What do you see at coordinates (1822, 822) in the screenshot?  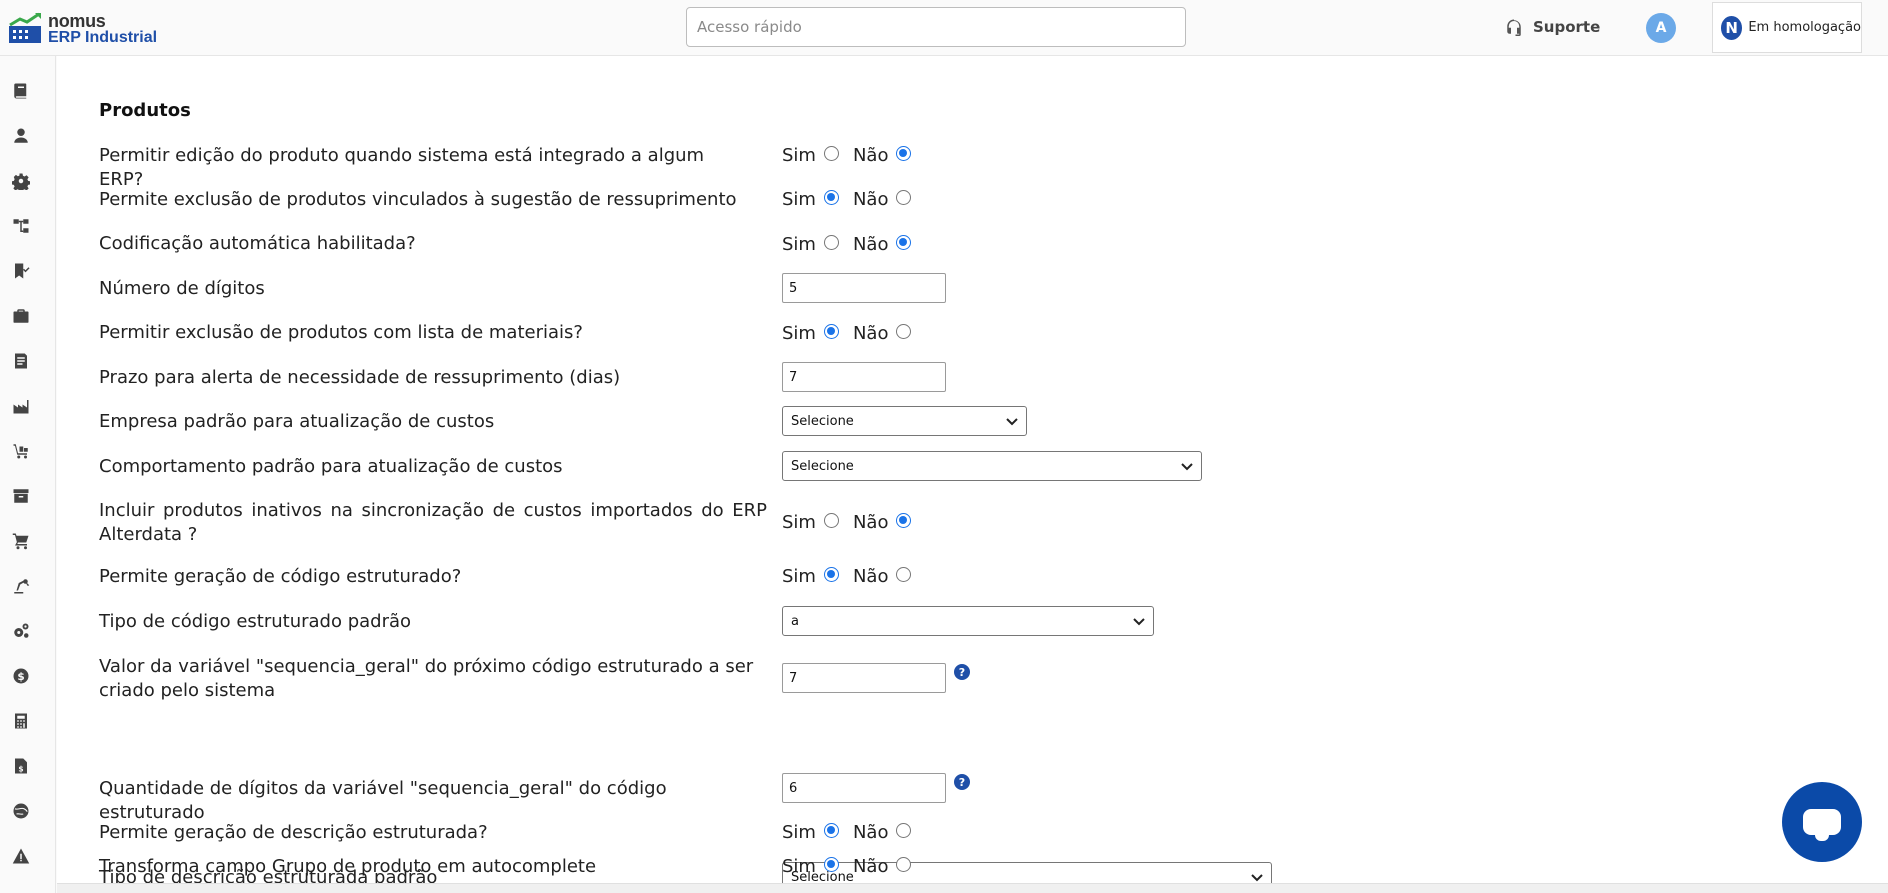 I see `chat-button` at bounding box center [1822, 822].